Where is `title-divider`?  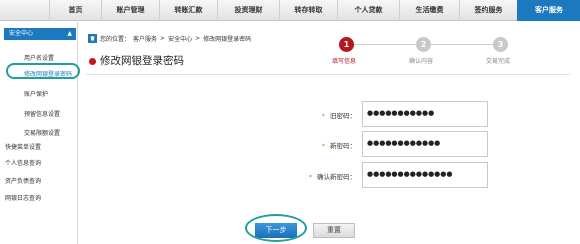
title-divider is located at coordinates (328, 74).